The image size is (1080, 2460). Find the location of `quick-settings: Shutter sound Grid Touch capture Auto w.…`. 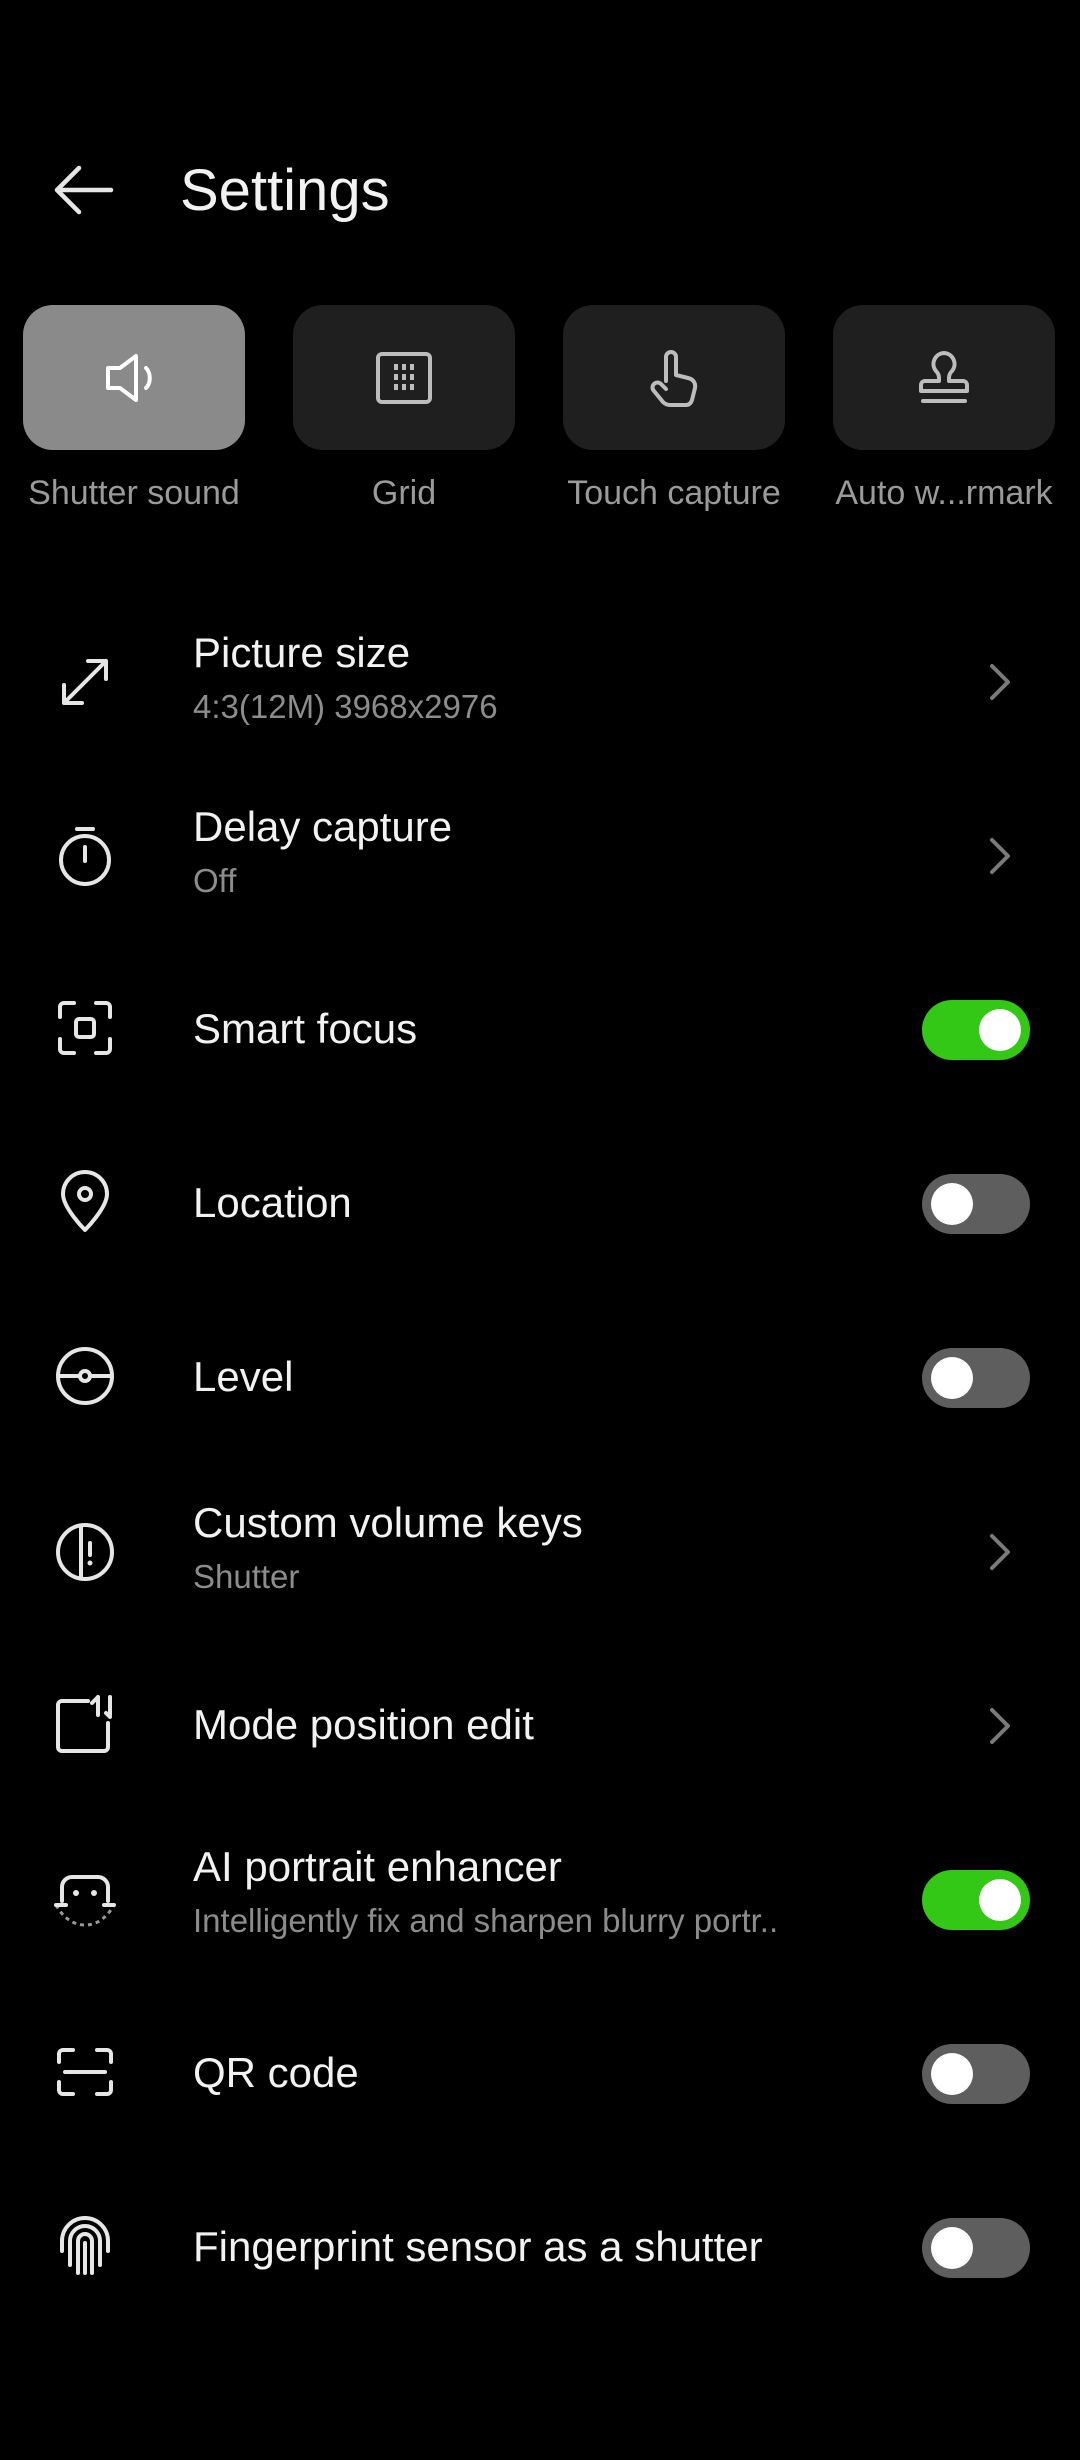

quick-settings: Shutter sound Grid Touch capture Auto w.… is located at coordinates (540, 420).